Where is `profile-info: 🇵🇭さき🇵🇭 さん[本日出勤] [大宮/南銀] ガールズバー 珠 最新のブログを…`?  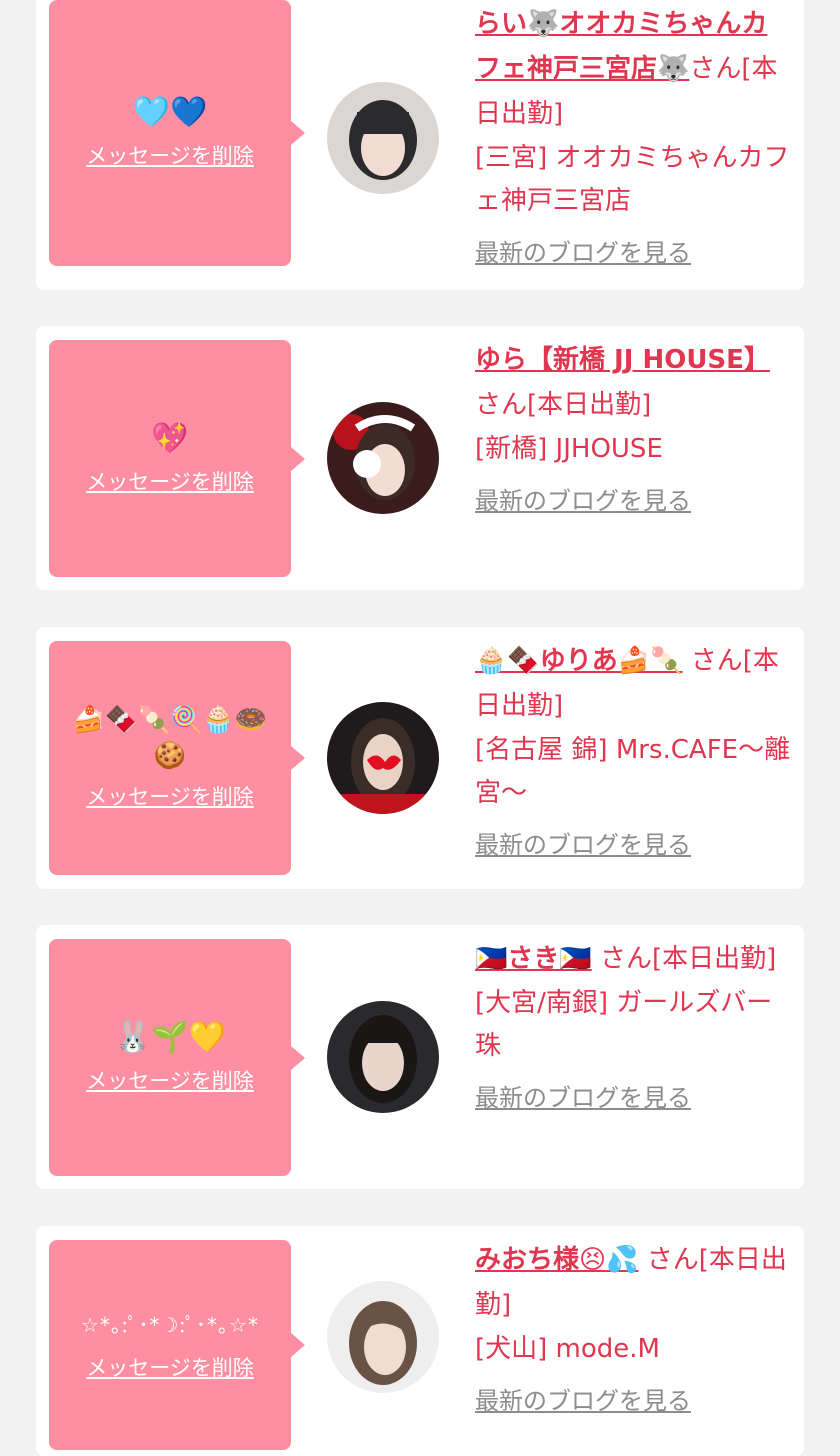 profile-info: 🇵🇭さき🇵🇭 さん[本日出勤] [大宮/南銀] ガールズバー 珠 最新のブログを… is located at coordinates (634, 1029).